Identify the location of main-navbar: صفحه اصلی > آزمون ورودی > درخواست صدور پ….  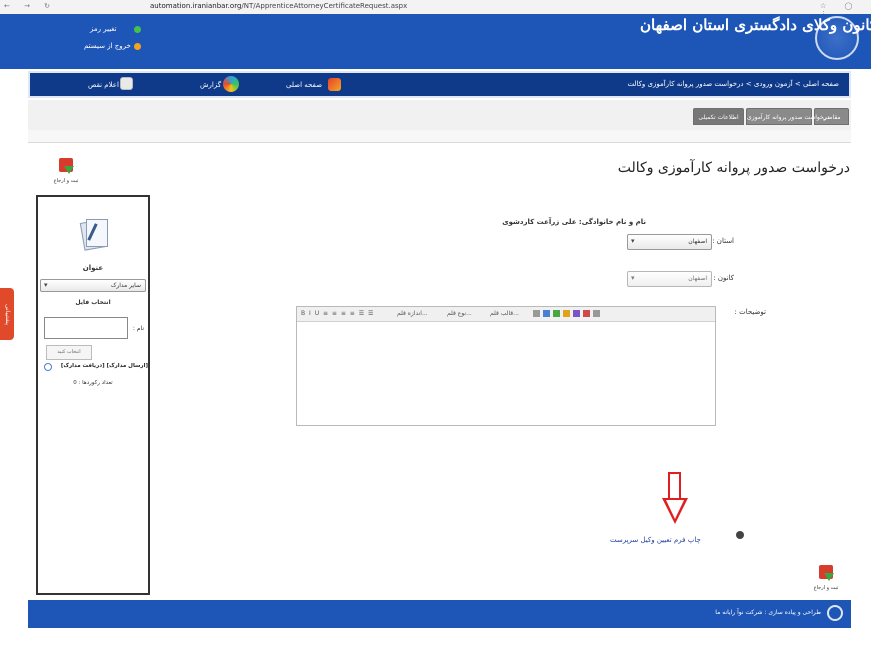
(439, 84).